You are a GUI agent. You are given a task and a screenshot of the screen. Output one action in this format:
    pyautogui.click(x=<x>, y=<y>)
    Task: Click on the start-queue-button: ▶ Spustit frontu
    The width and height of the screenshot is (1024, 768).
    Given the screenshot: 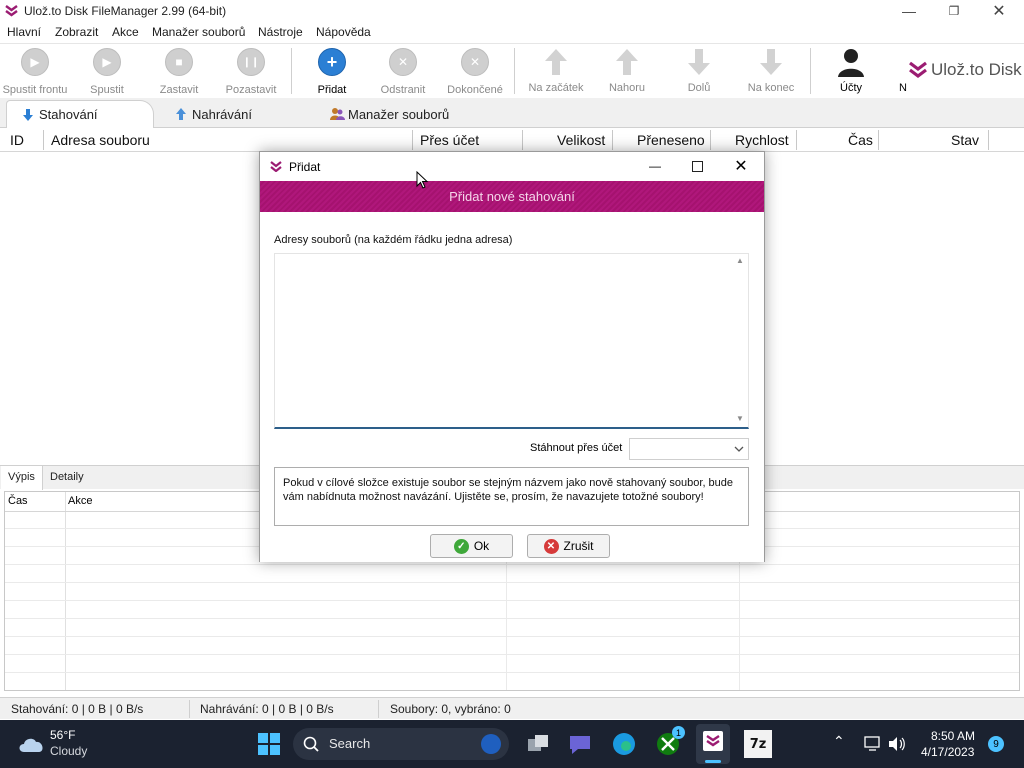 What is the action you would take?
    pyautogui.click(x=35, y=71)
    